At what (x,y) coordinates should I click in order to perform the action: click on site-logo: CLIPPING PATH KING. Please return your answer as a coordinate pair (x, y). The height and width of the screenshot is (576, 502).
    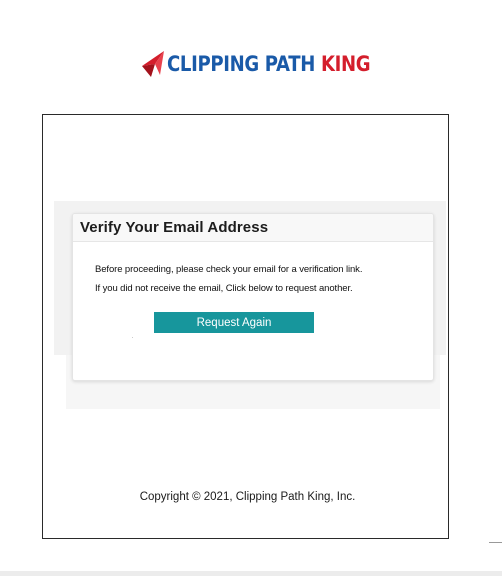
    Looking at the image, I should click on (272, 64).